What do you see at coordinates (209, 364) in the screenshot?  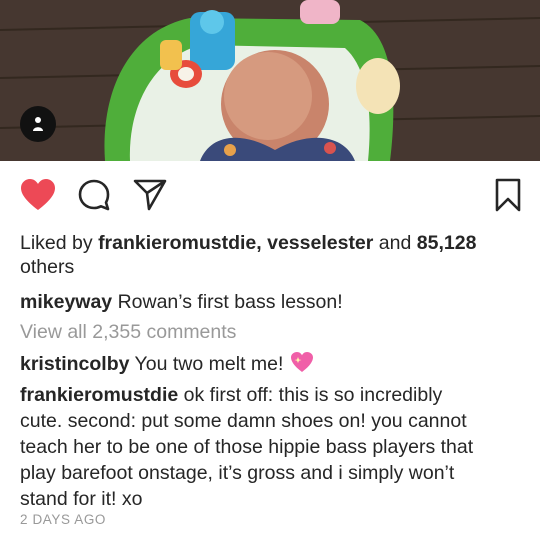 I see `comment-text: You two melt me!` at bounding box center [209, 364].